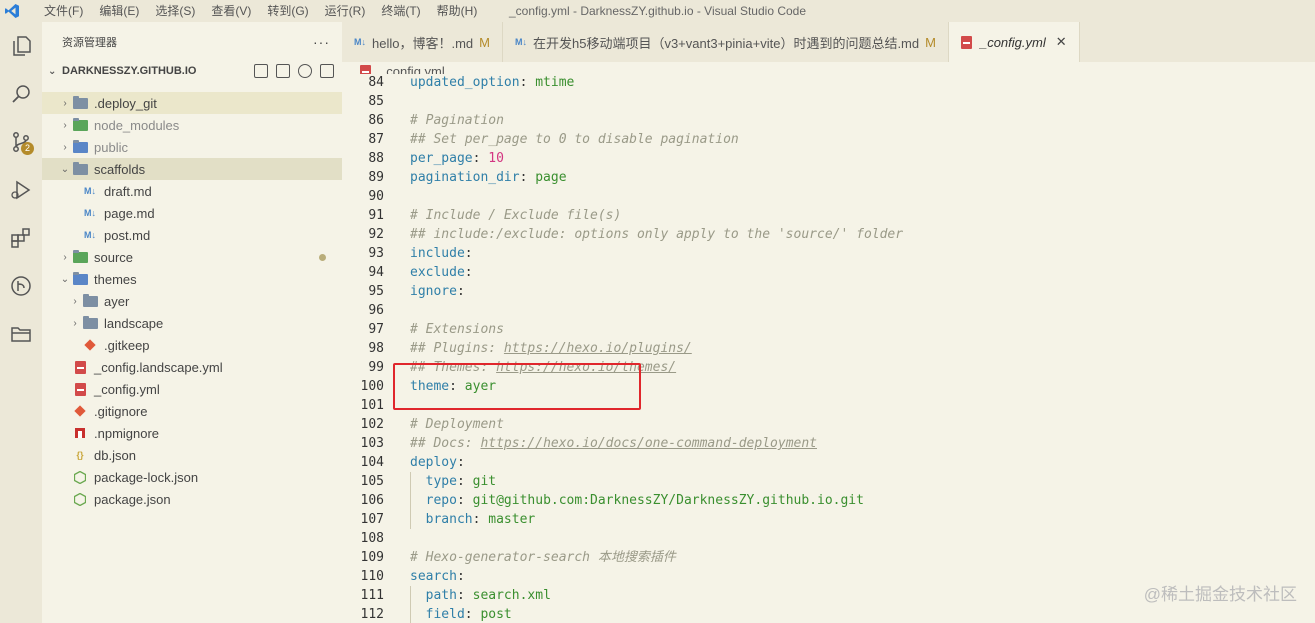 The width and height of the screenshot is (1315, 623). Describe the element at coordinates (192, 411) in the screenshot. I see `tree-file: .gitignore` at that location.